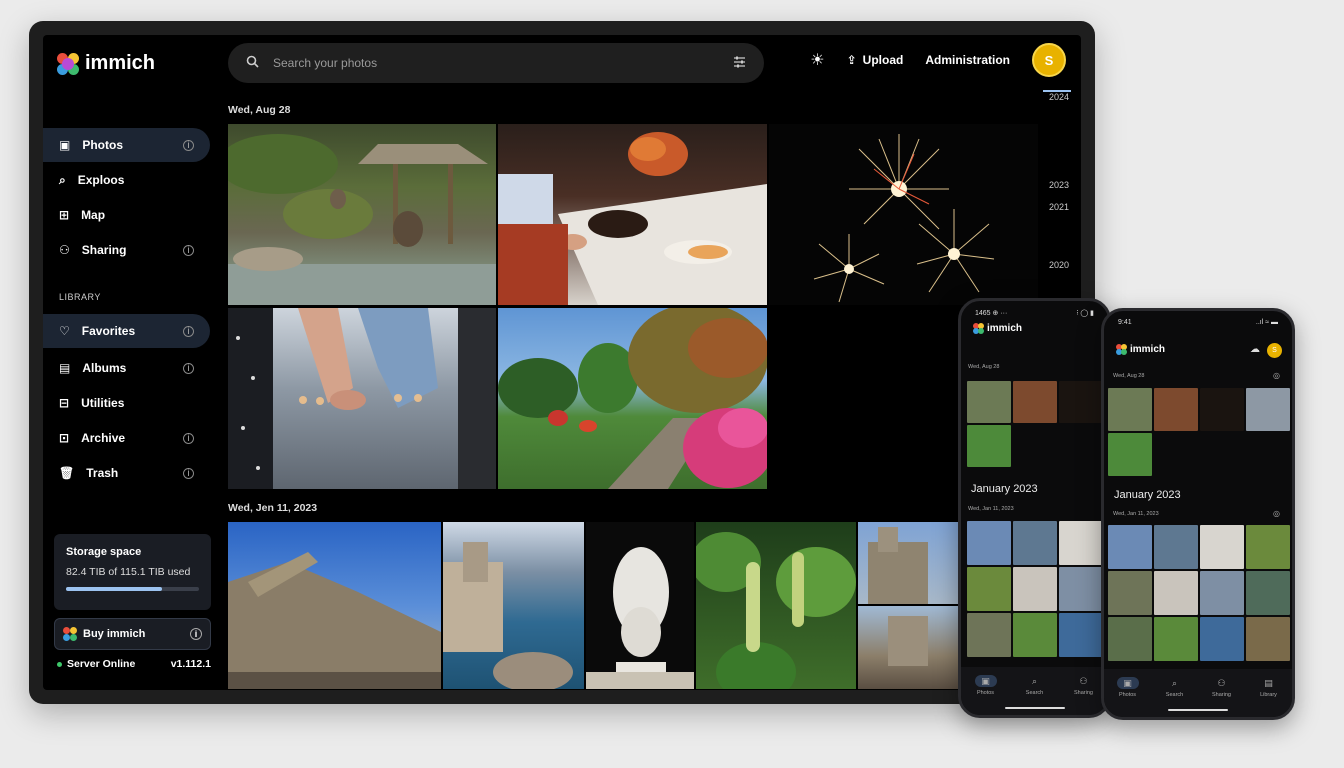  Describe the element at coordinates (64, 331) in the screenshot. I see `heart-icon: ♡` at that location.